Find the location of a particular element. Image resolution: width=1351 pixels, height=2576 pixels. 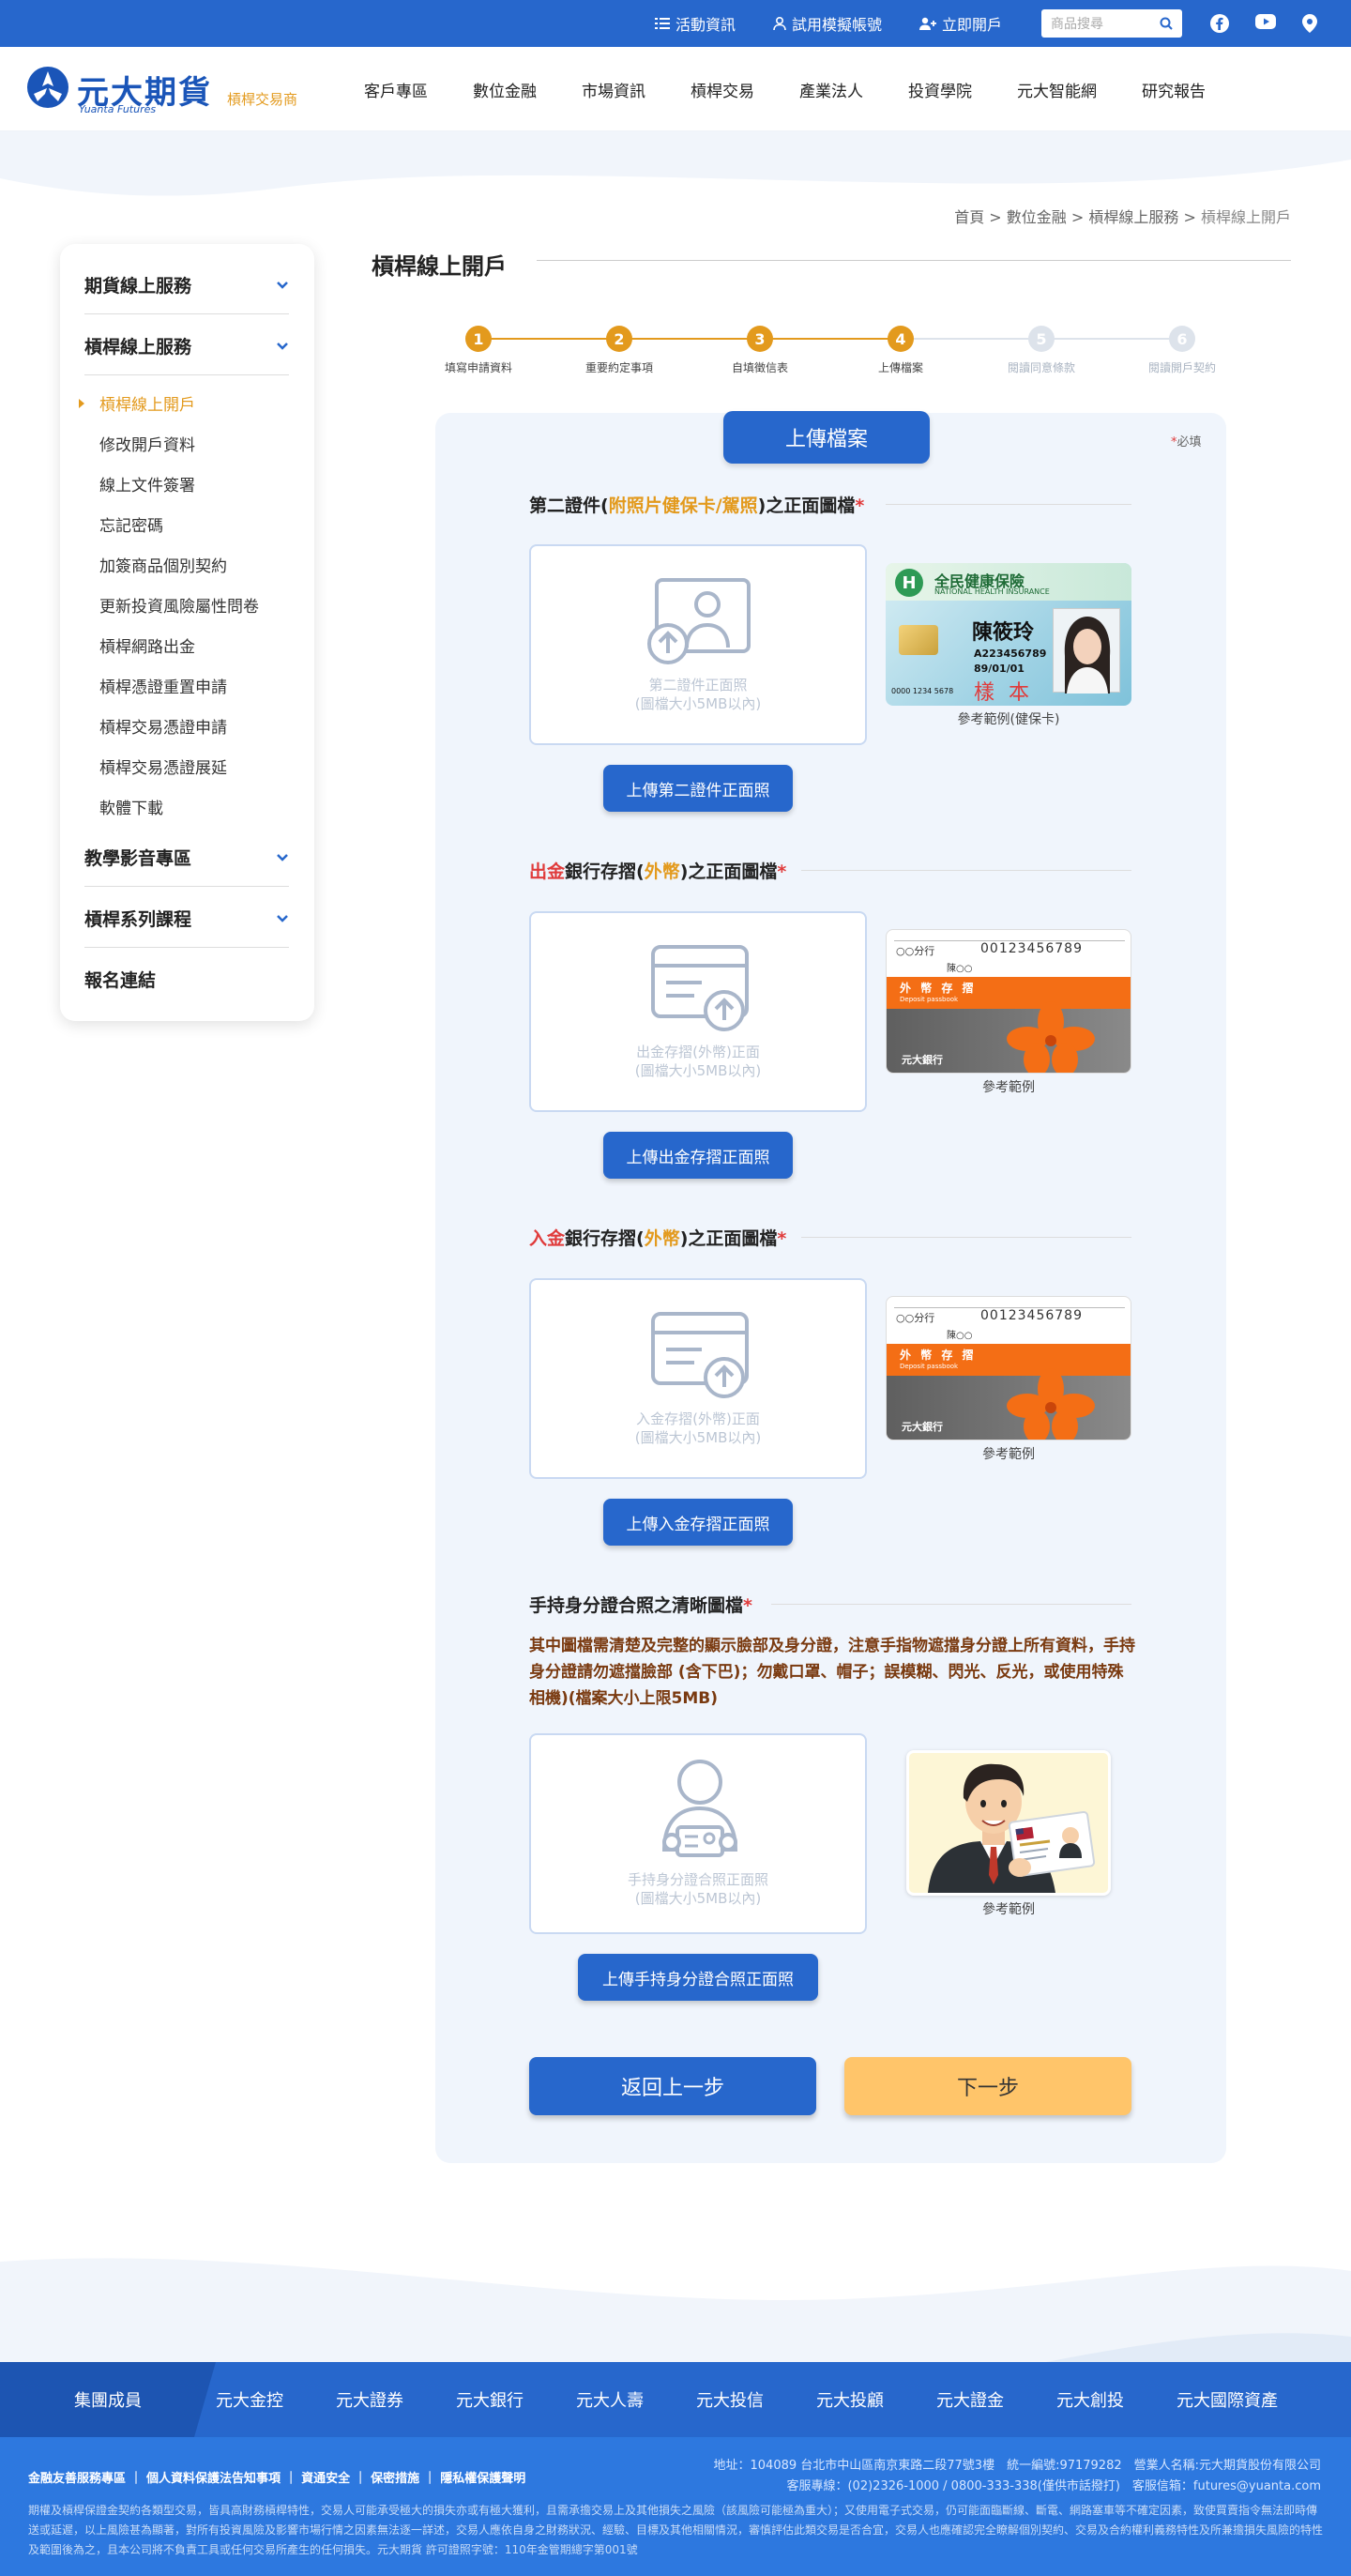

upload-card-icon is located at coordinates (700, 1355).